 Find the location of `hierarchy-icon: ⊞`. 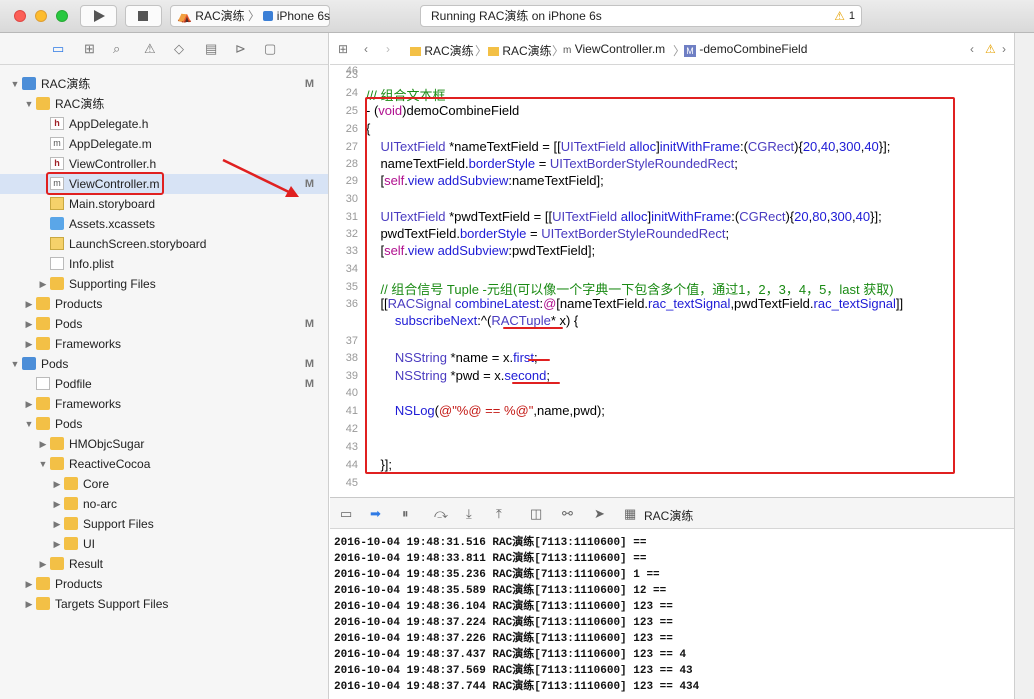

hierarchy-icon: ⊞ is located at coordinates (89, 49).